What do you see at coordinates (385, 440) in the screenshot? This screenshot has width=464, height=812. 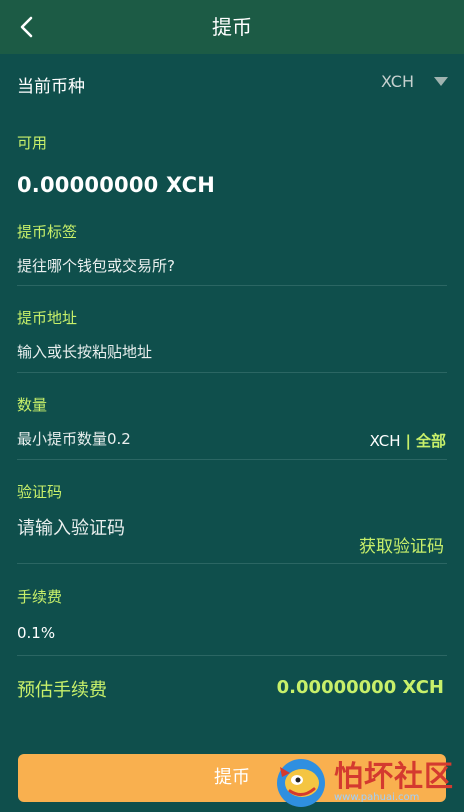 I see `amount-unit: XCH` at bounding box center [385, 440].